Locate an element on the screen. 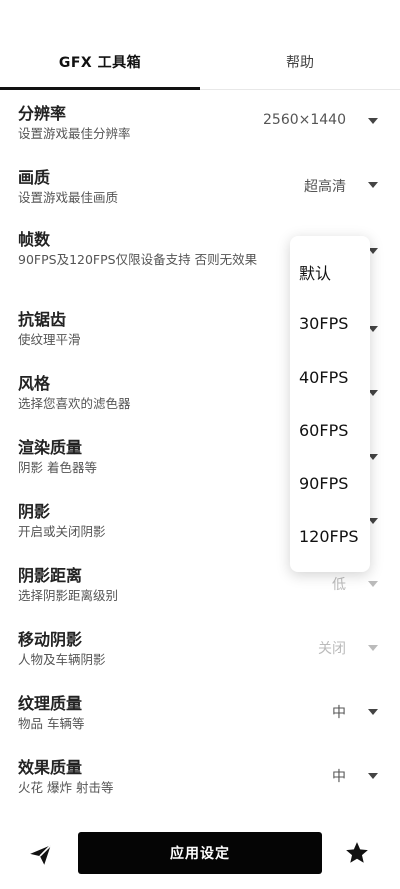  setting-subtitle: 选择您喜欢的滤色器 is located at coordinates (74, 403).